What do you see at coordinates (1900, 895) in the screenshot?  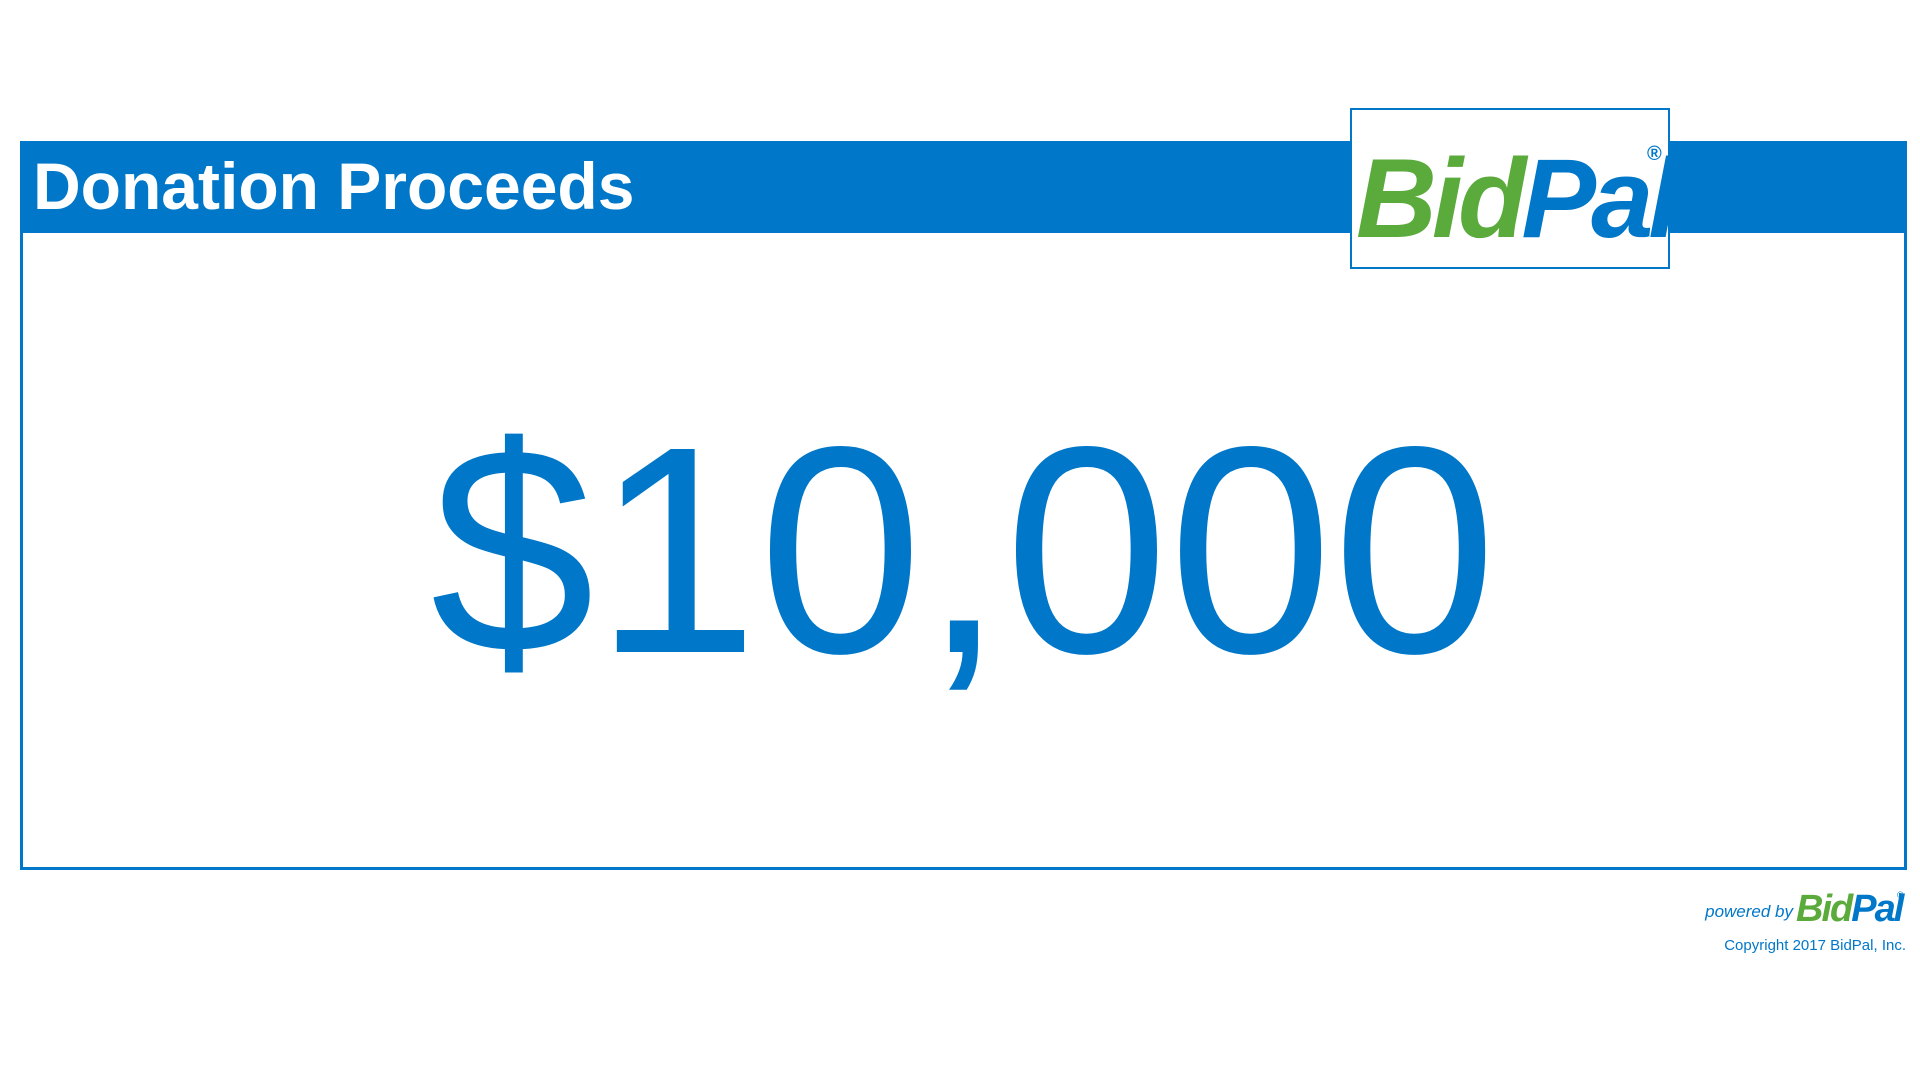 I see `footer-registered-mark: ®` at bounding box center [1900, 895].